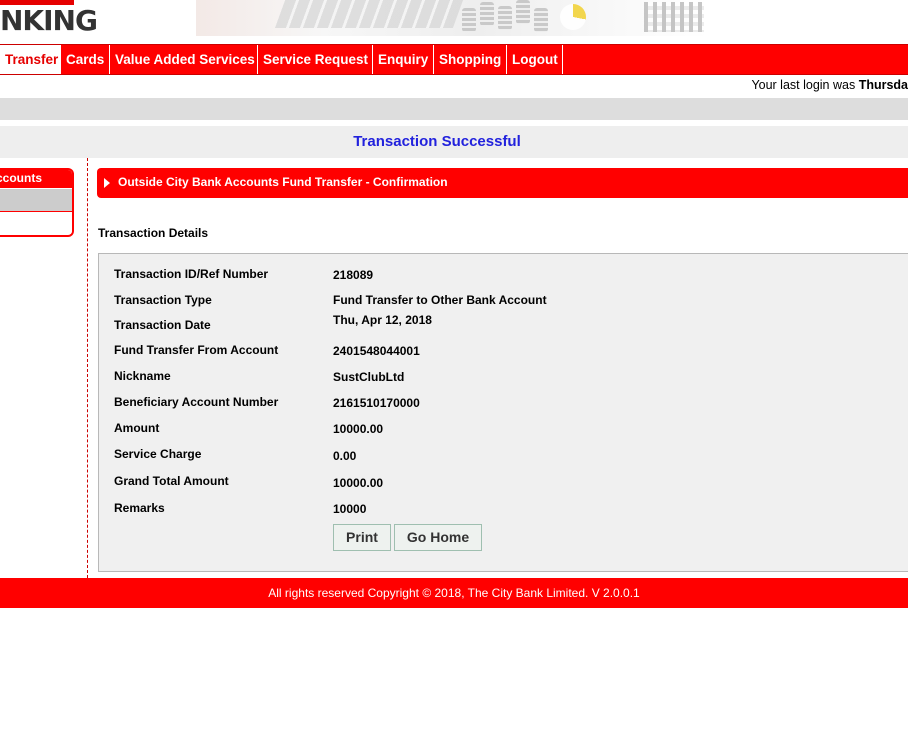  I want to click on keyboard-graphic, so click(369, 14).